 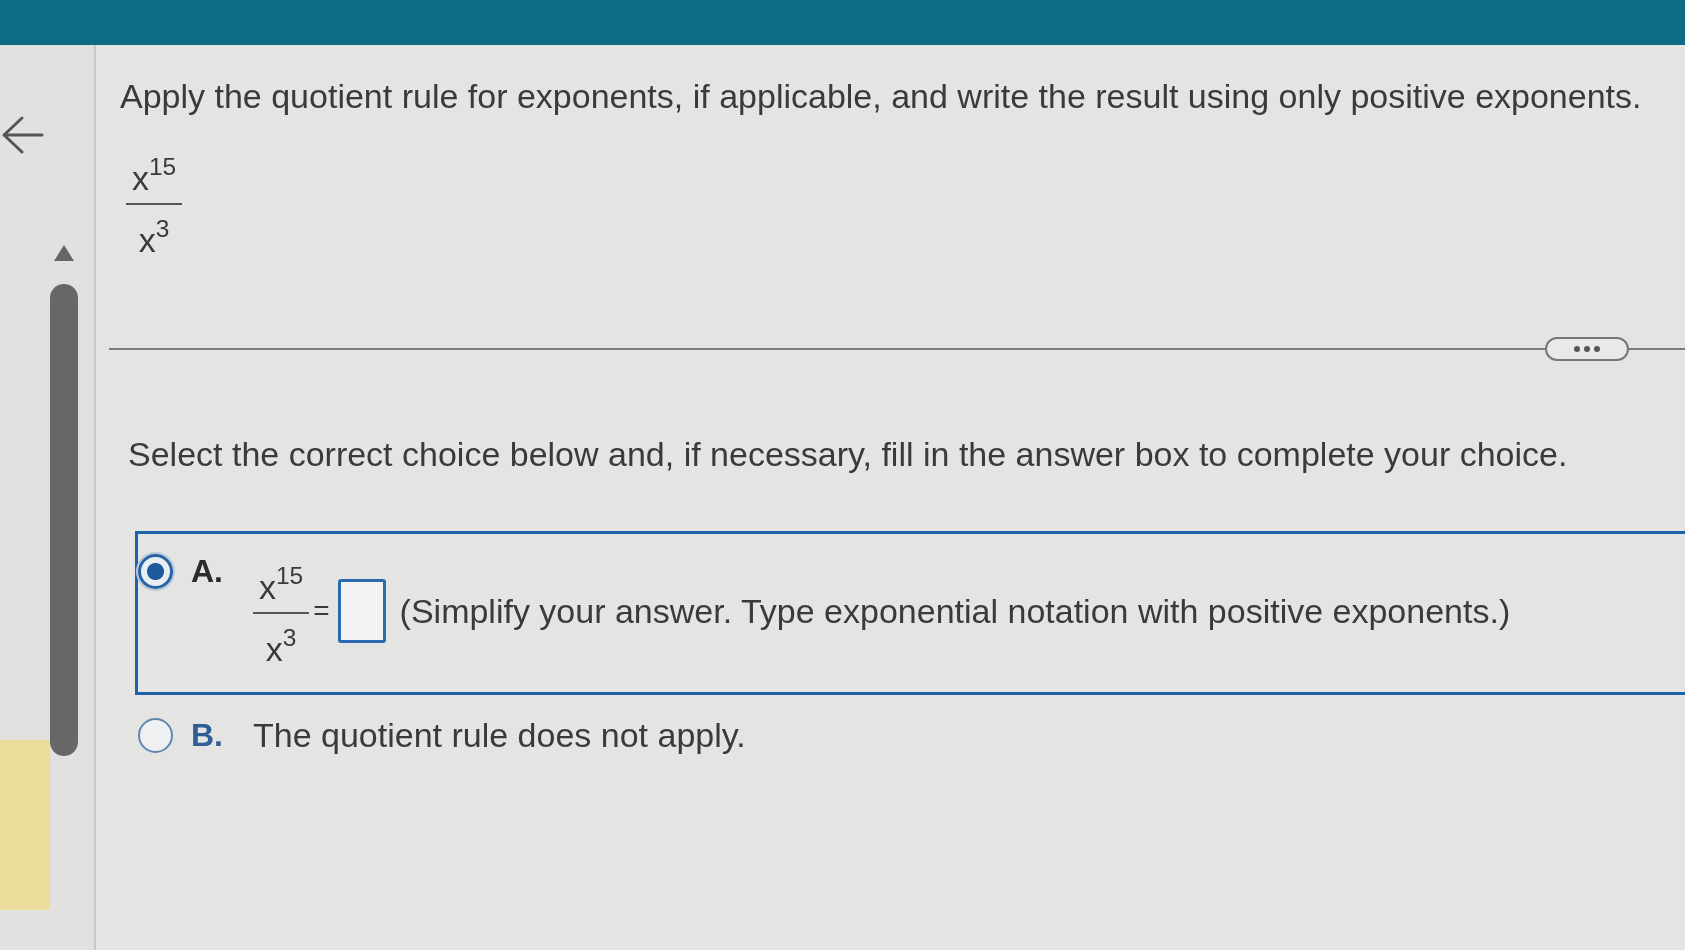 What do you see at coordinates (64, 520) in the screenshot?
I see `scrollbar-thumb` at bounding box center [64, 520].